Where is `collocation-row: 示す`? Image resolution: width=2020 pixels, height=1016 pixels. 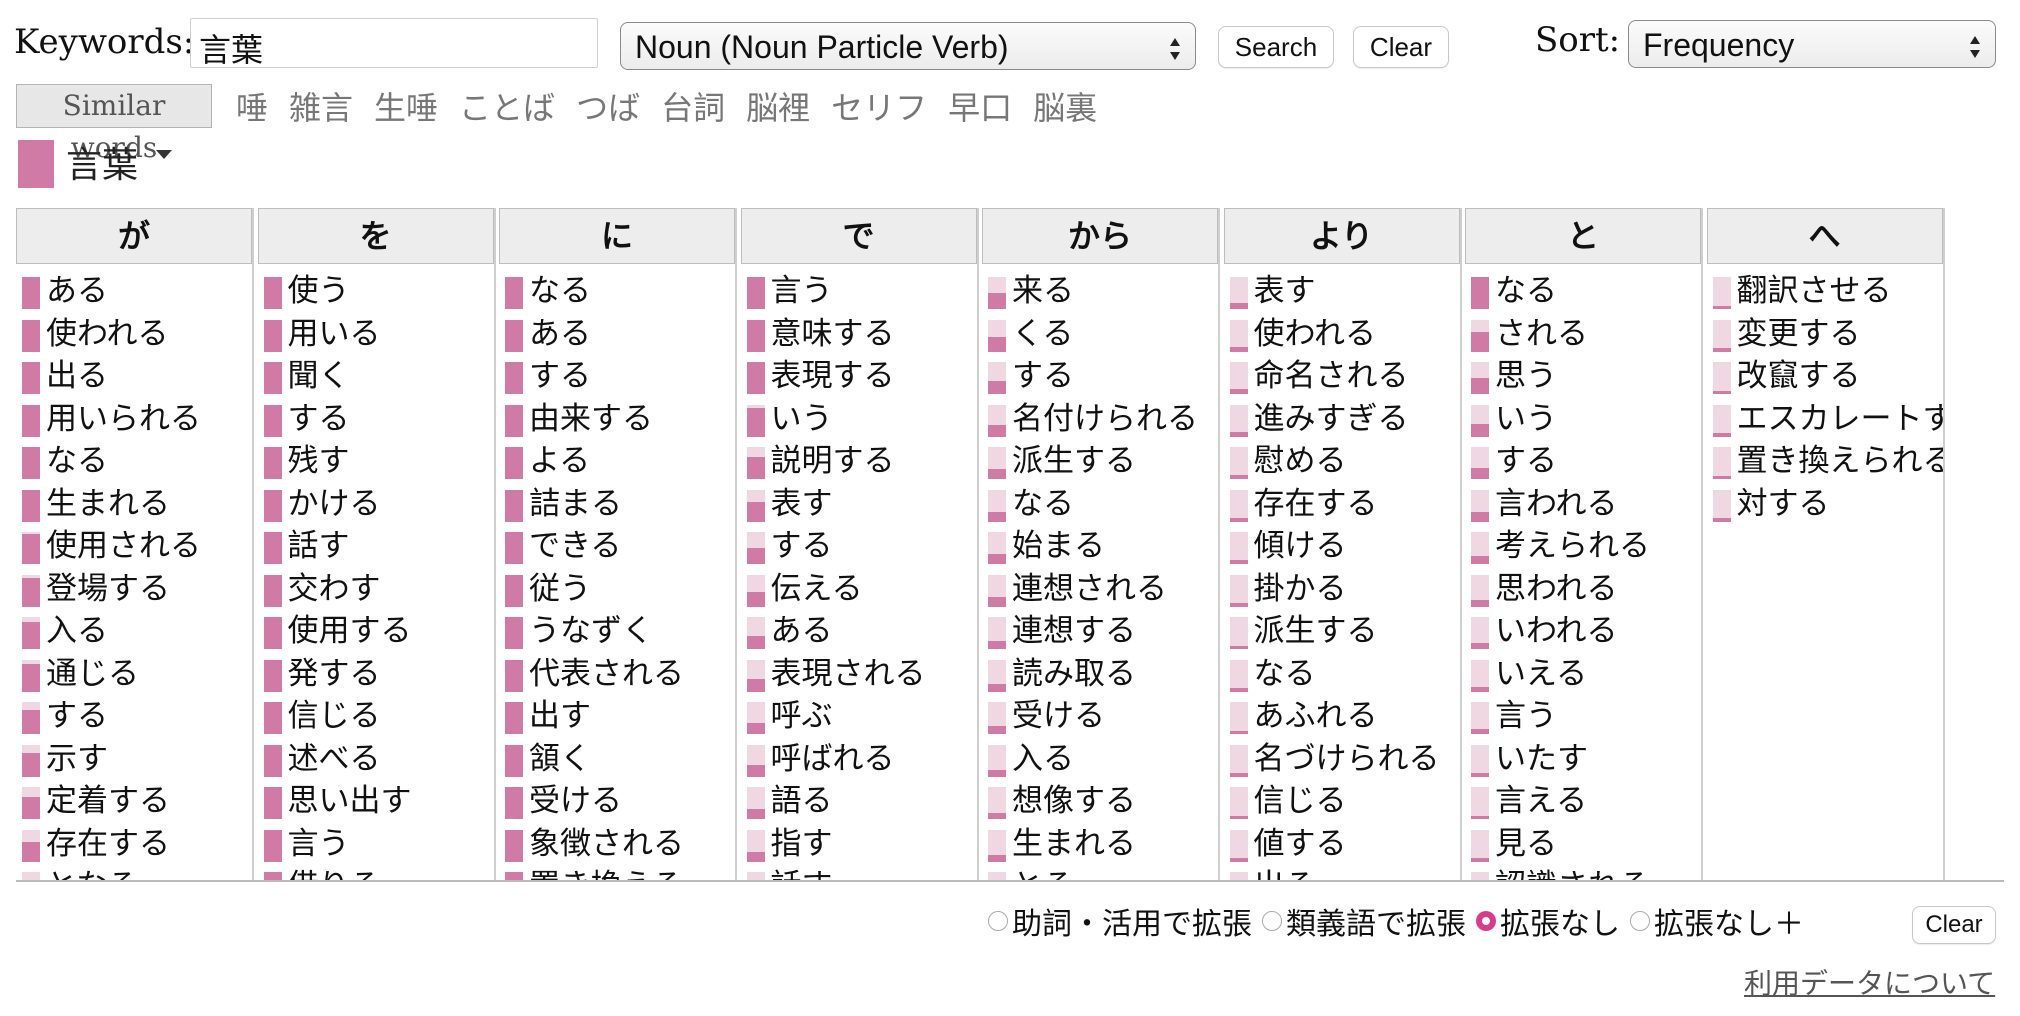
collocation-row: 示す is located at coordinates (134, 759).